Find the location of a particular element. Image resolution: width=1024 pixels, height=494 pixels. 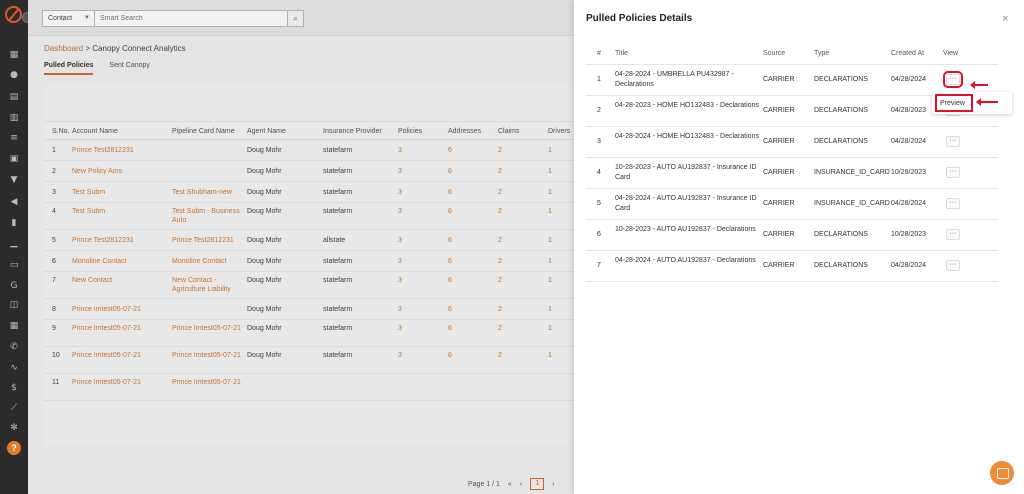

header-created-at: Created At is located at coordinates (908, 53).